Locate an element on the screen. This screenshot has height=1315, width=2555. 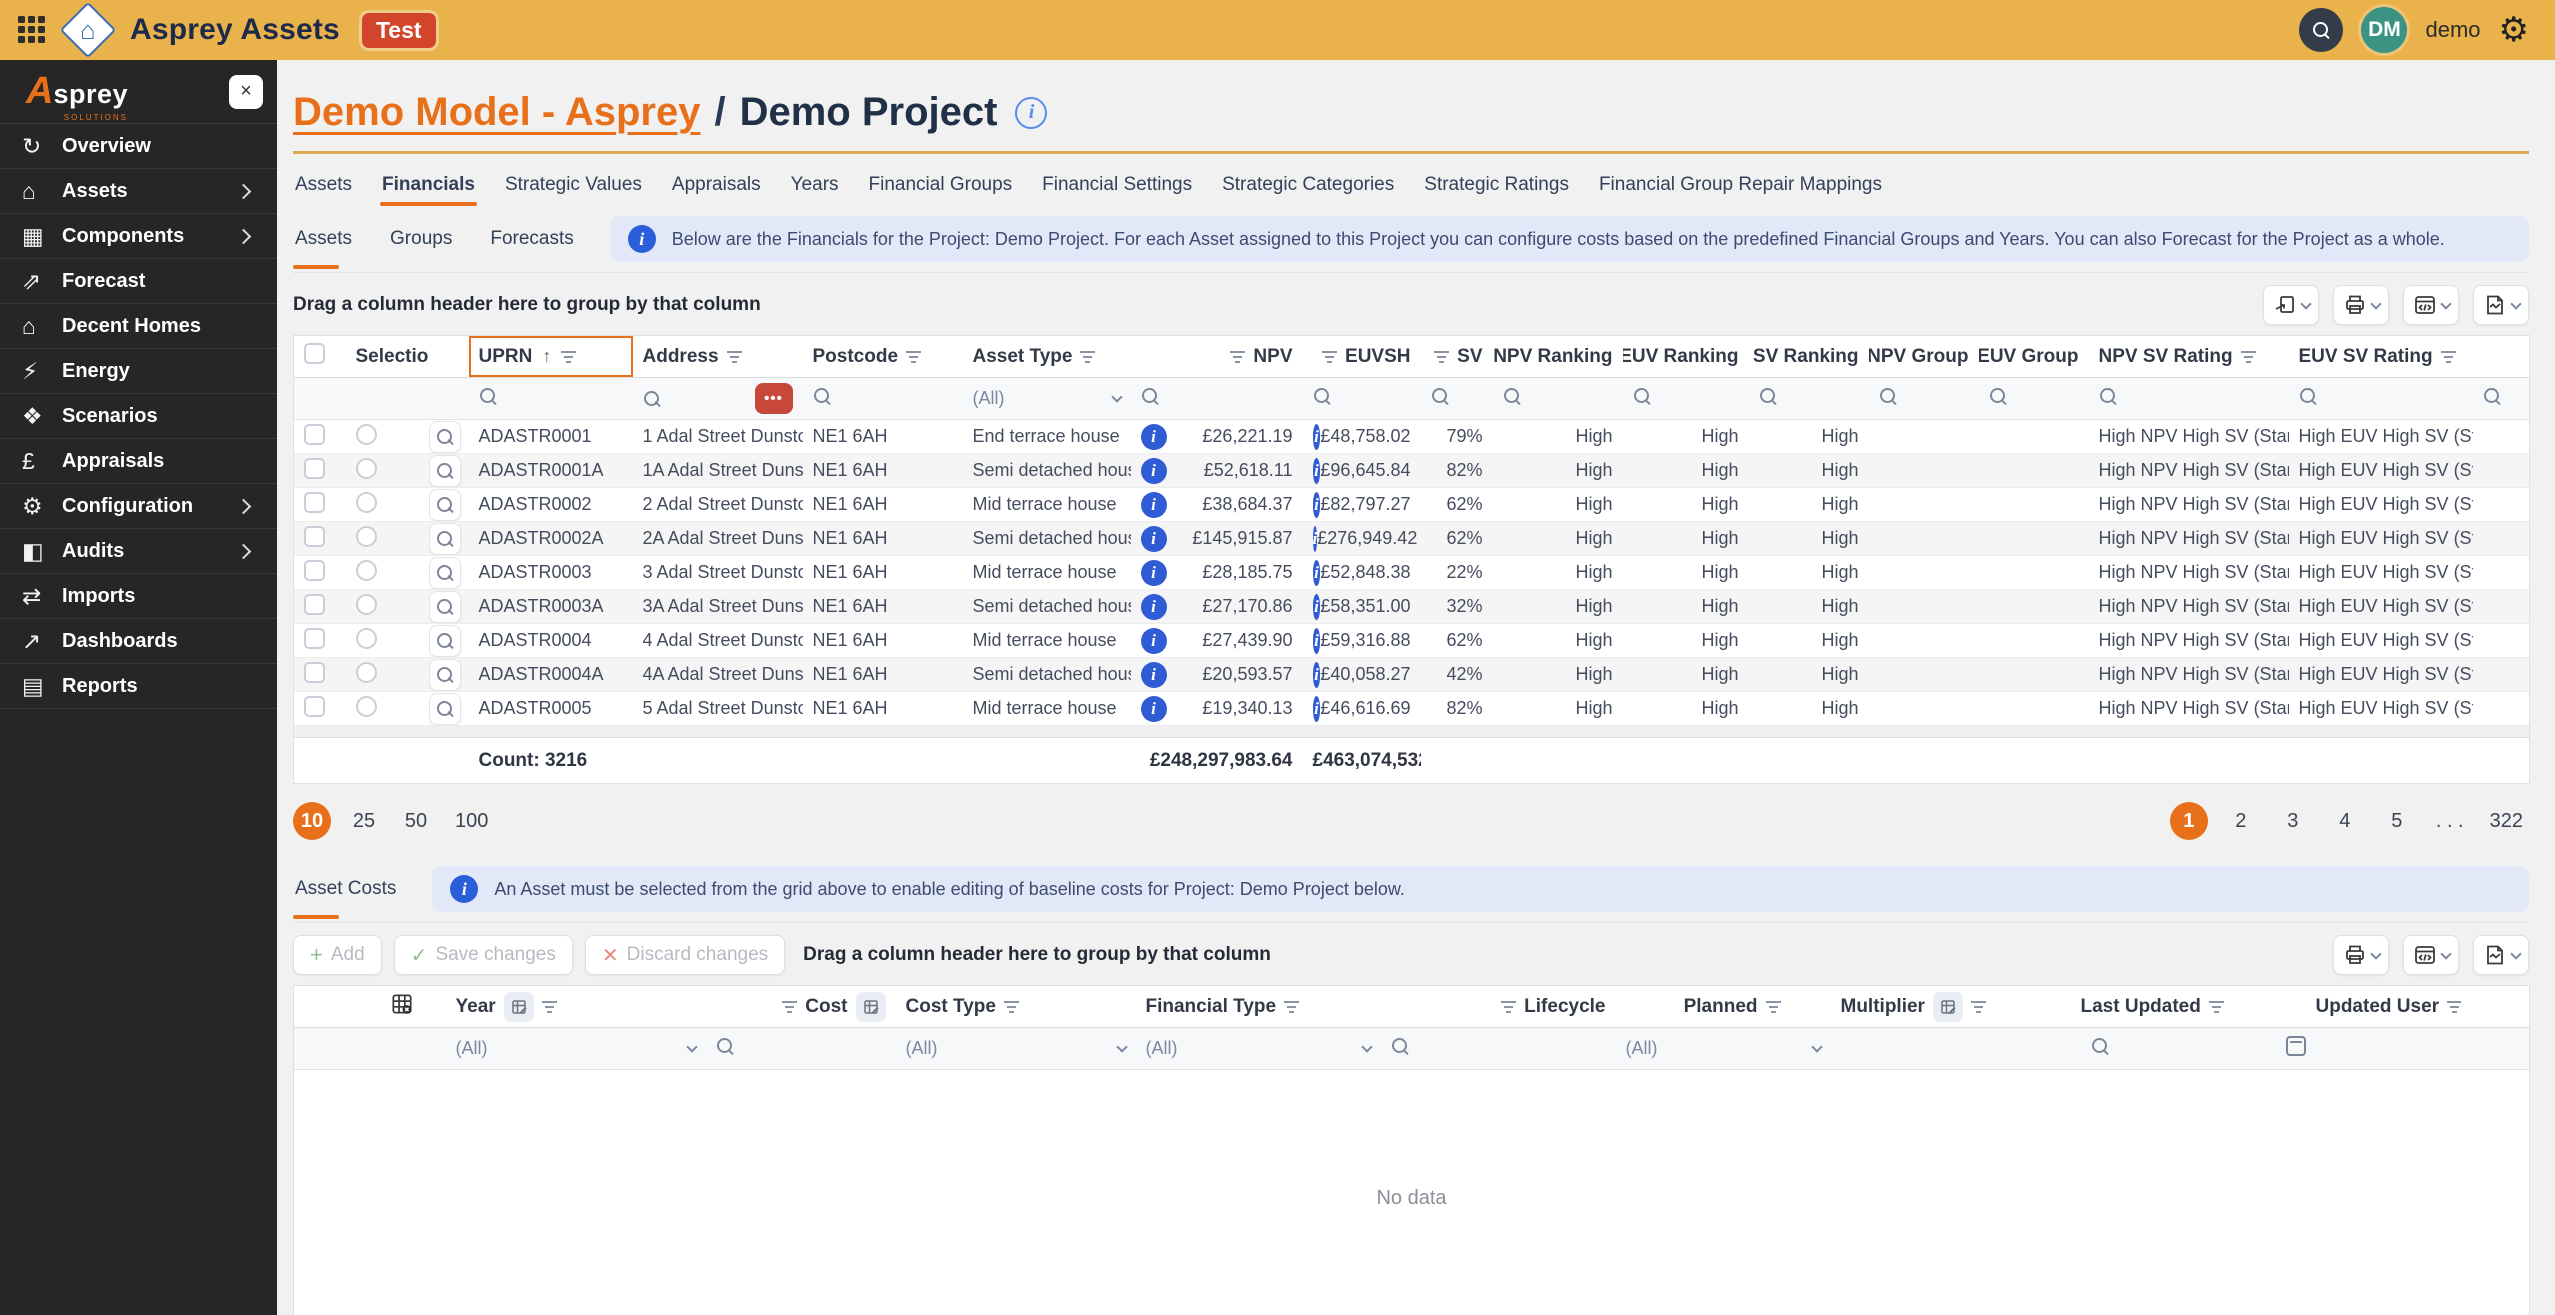
filter-lifecycle is located at coordinates (1498, 1048).